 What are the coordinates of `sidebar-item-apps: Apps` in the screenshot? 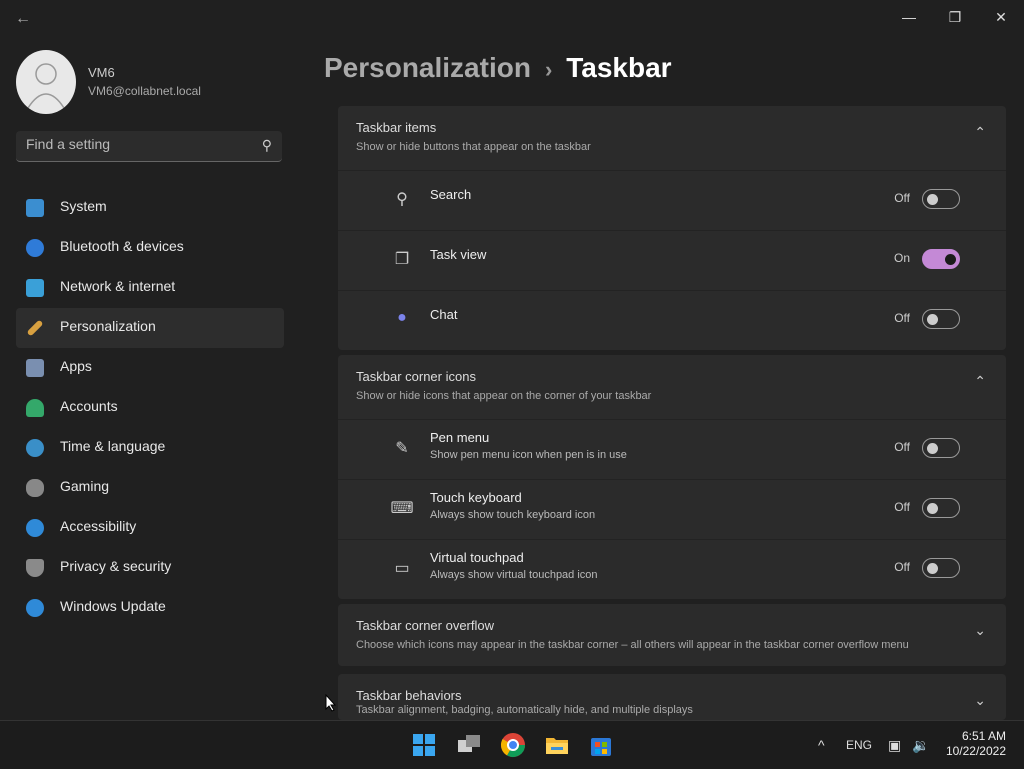 It's located at (150, 368).